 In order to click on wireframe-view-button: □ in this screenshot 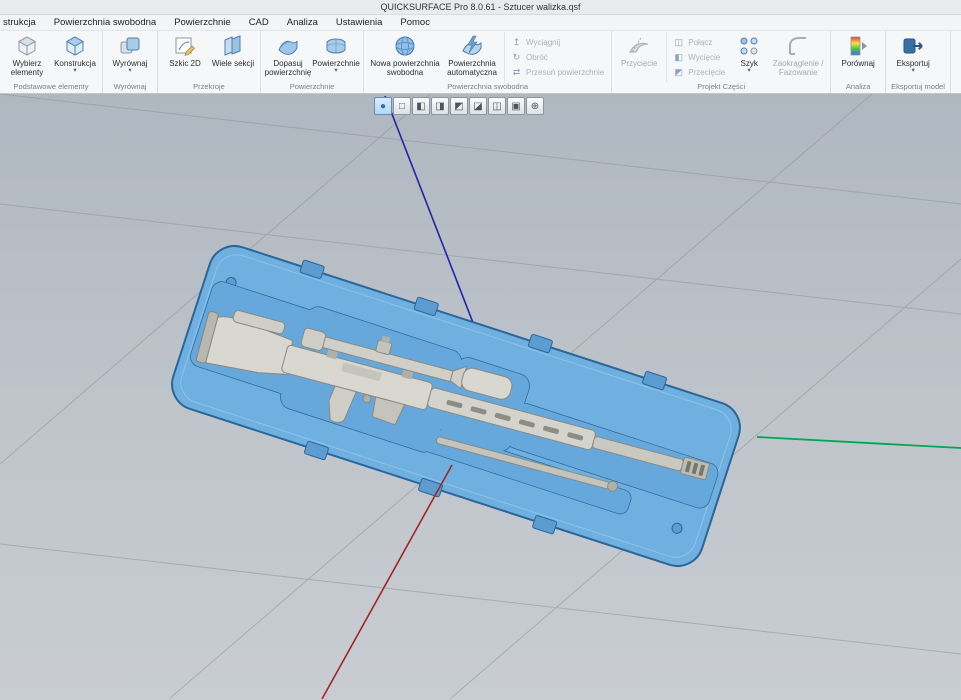, I will do `click(402, 106)`.